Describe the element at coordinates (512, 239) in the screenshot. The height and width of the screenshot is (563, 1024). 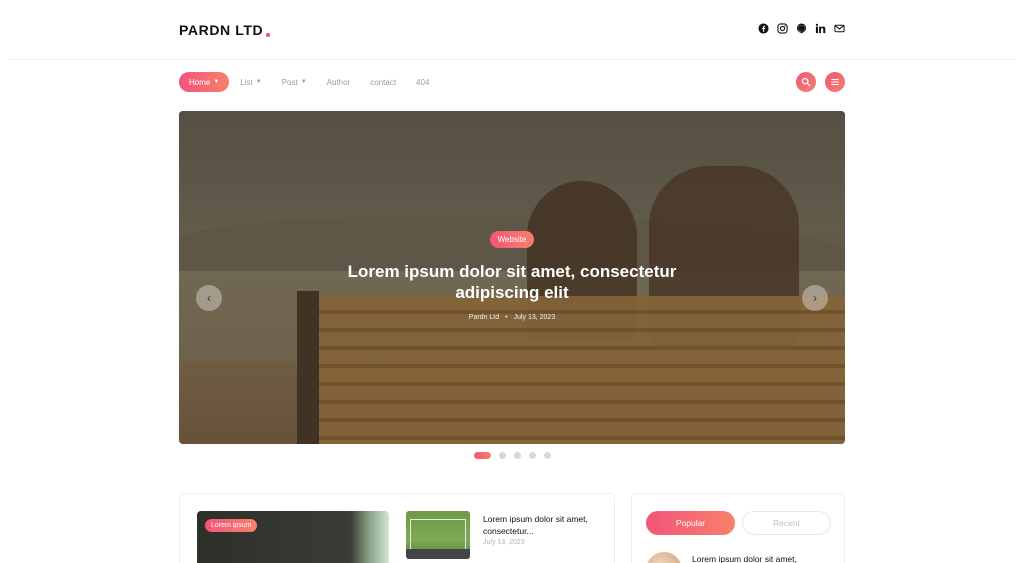
I see `category-badge: Website` at that location.